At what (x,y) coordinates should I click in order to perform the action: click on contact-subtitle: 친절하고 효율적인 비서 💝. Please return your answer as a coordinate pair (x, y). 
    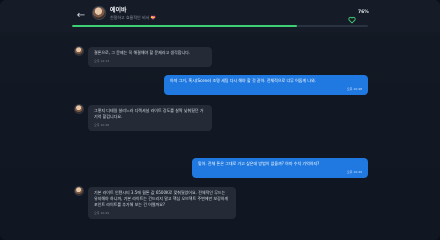
    Looking at the image, I should click on (133, 17).